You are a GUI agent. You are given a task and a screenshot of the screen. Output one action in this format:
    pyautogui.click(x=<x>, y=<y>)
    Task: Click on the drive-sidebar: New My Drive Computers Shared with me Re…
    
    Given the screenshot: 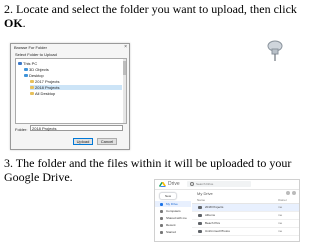 What is the action you would take?
    pyautogui.click(x=173, y=215)
    